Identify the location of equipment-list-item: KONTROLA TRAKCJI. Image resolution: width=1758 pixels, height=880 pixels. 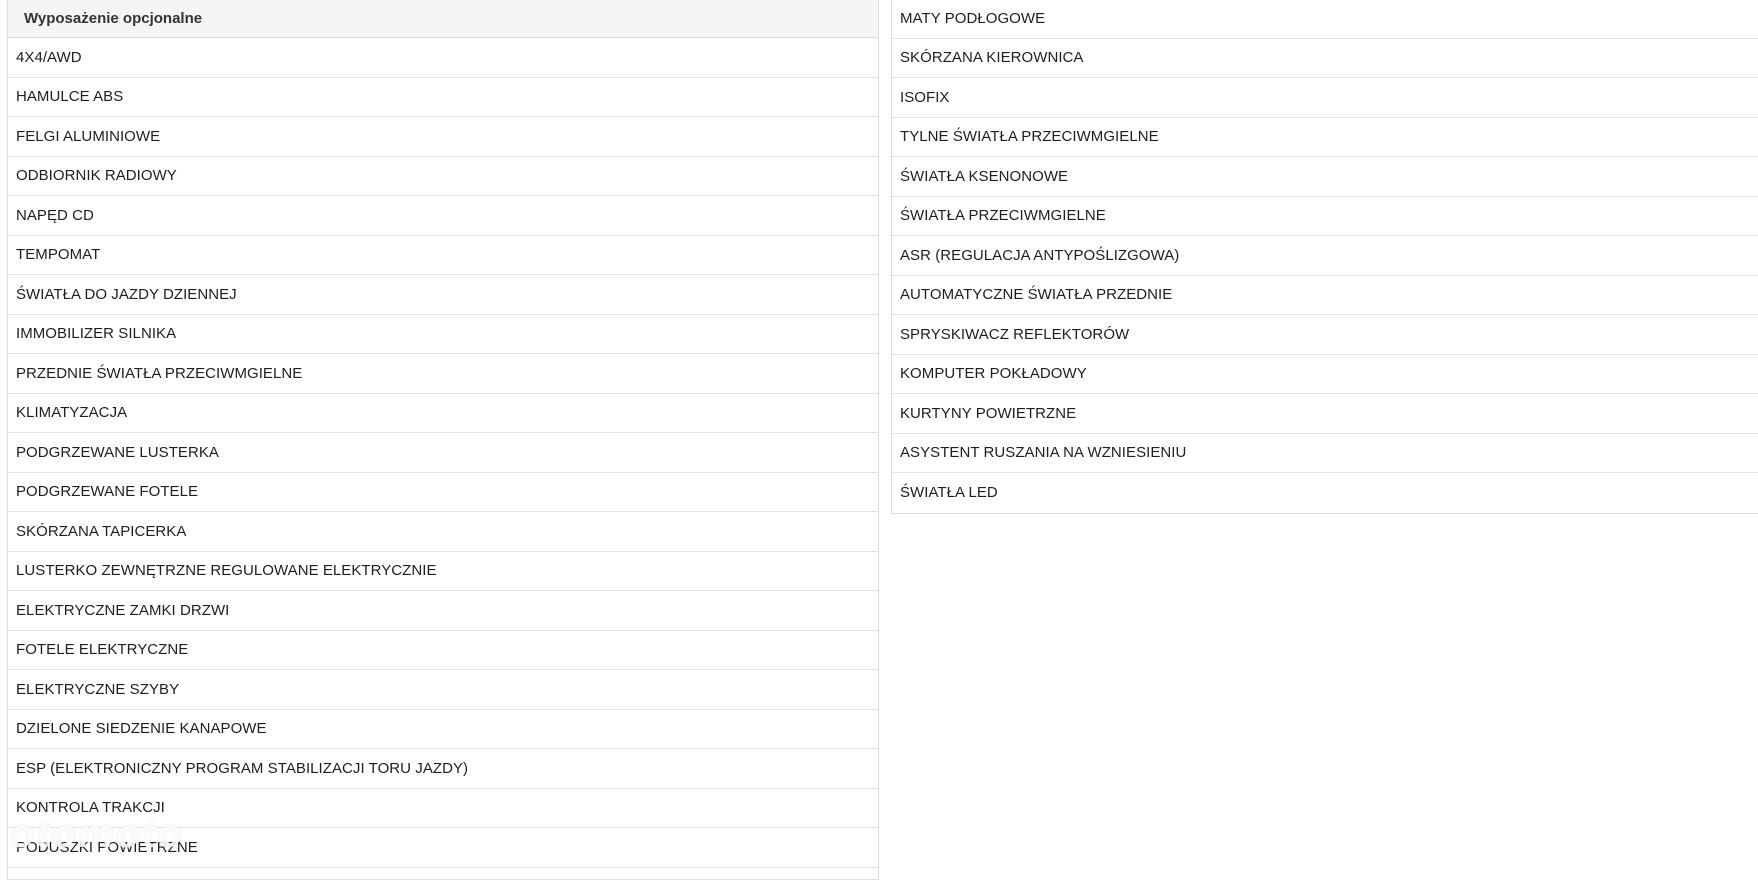
(443, 808).